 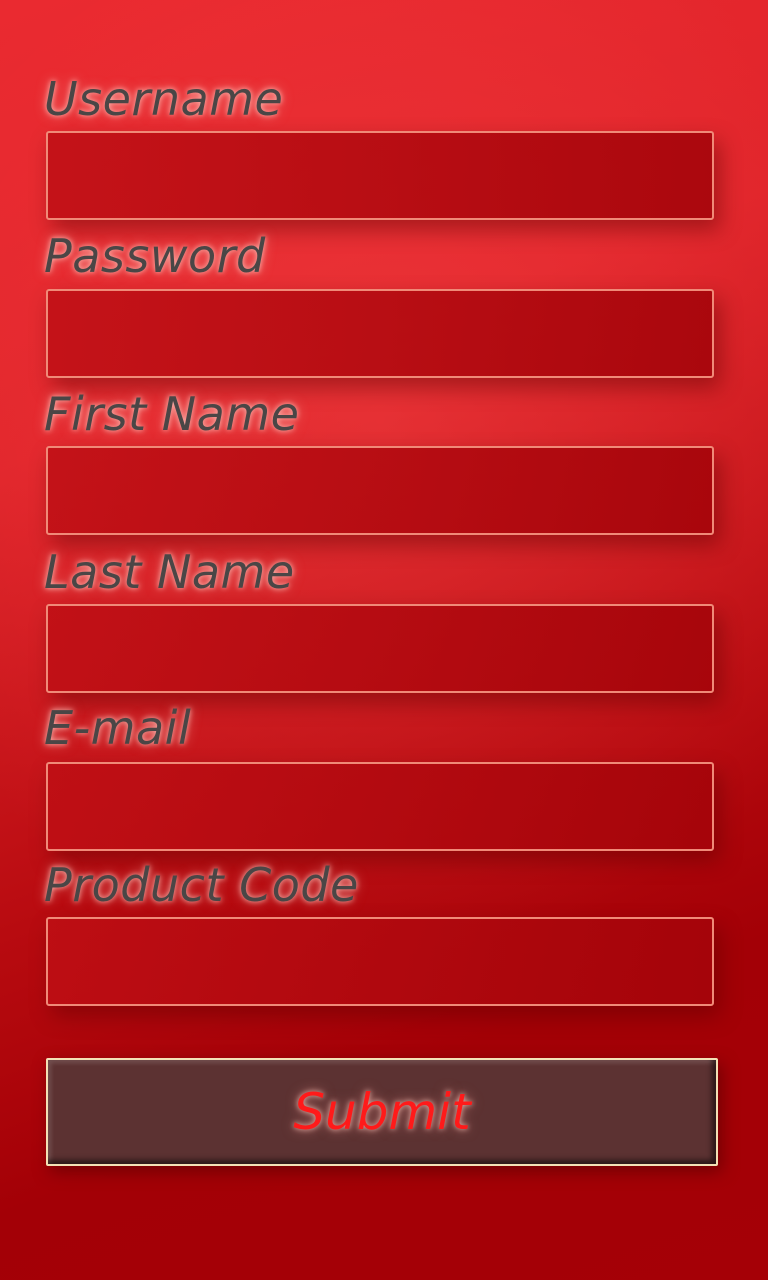 What do you see at coordinates (155, 256) in the screenshot?
I see `password-label: Password` at bounding box center [155, 256].